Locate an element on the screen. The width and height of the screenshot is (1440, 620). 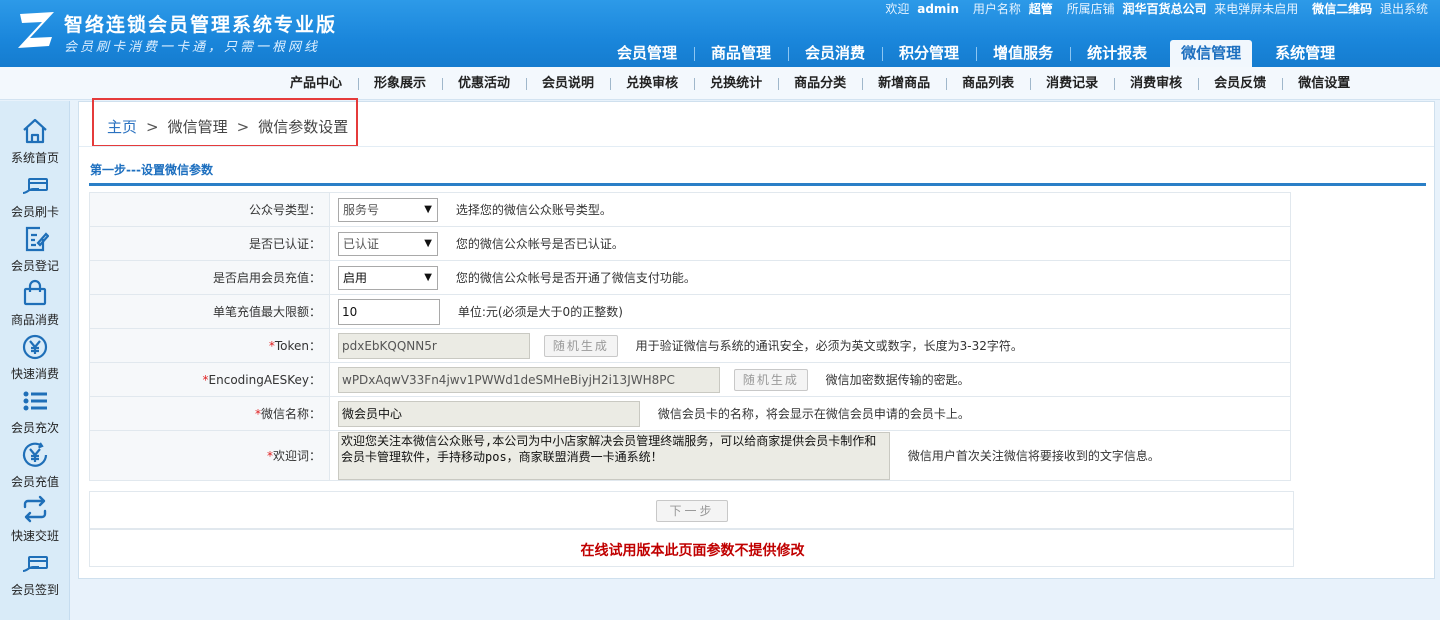
sidebar-item-home: 系统首页 is located at coordinates (35, 136).